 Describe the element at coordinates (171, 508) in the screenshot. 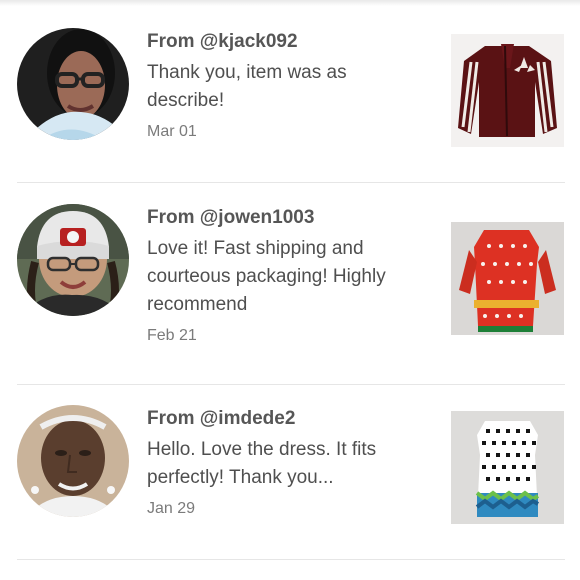

I see `review-date: Jan 29` at that location.